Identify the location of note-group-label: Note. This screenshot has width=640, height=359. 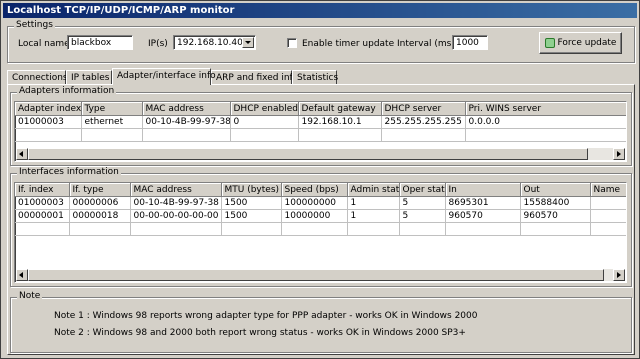
(30, 296).